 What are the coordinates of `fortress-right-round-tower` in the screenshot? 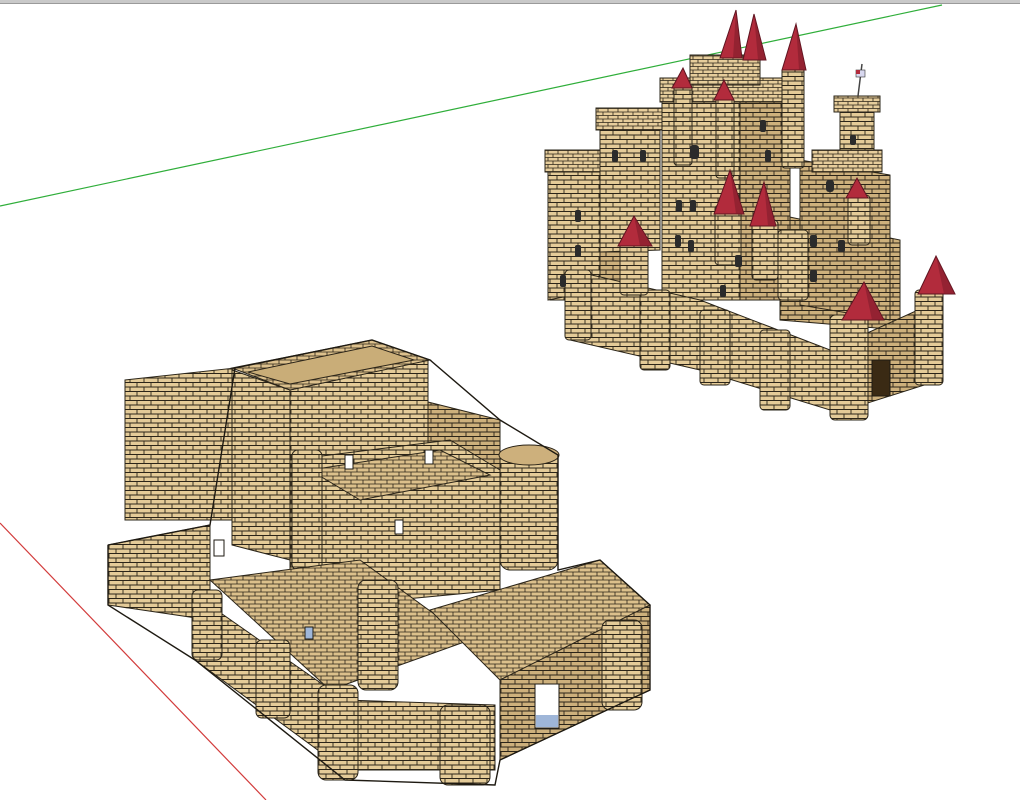 It's located at (529, 510).